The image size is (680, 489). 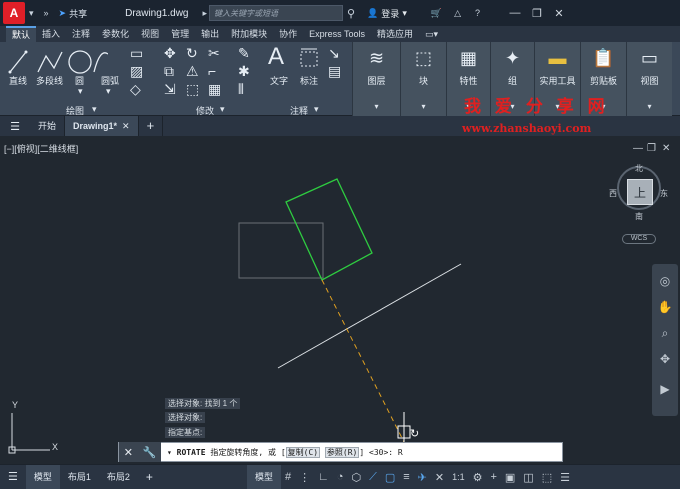 I want to click on pan-icon: ✋, so click(x=665, y=307).